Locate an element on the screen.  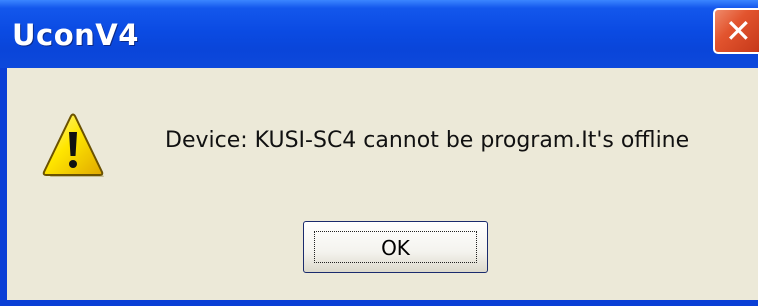
window-title: UconV4 is located at coordinates (75, 35).